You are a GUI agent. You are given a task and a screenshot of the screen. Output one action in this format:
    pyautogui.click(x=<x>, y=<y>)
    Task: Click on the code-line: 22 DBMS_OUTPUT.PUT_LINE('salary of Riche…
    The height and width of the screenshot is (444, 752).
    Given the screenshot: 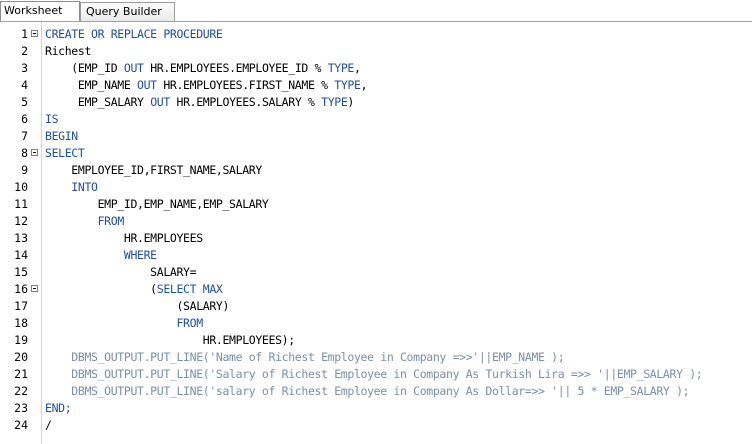 What is the action you would take?
    pyautogui.click(x=376, y=391)
    